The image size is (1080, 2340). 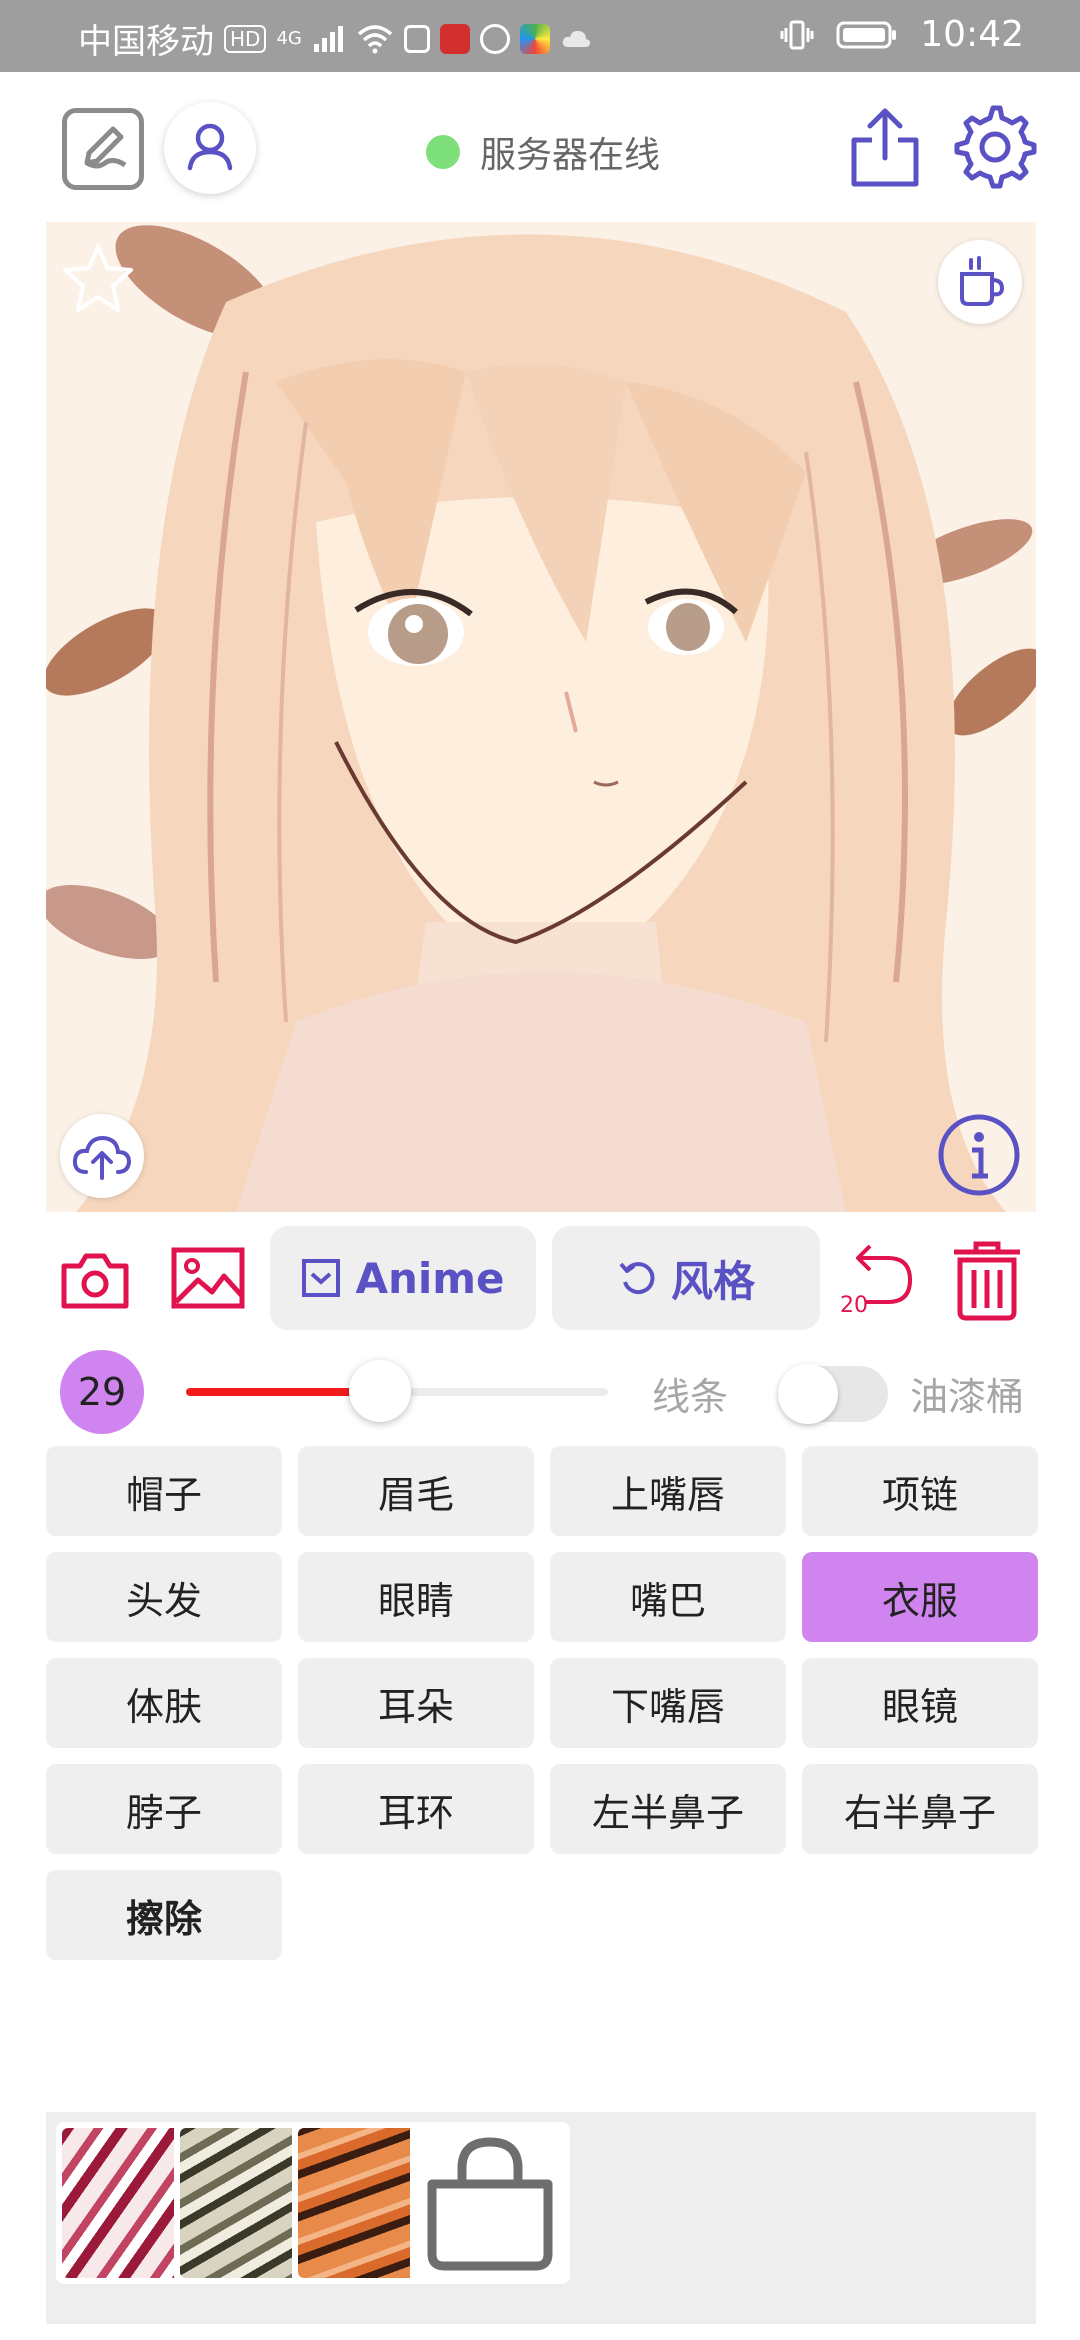 I want to click on info-button, so click(x=979, y=1155).